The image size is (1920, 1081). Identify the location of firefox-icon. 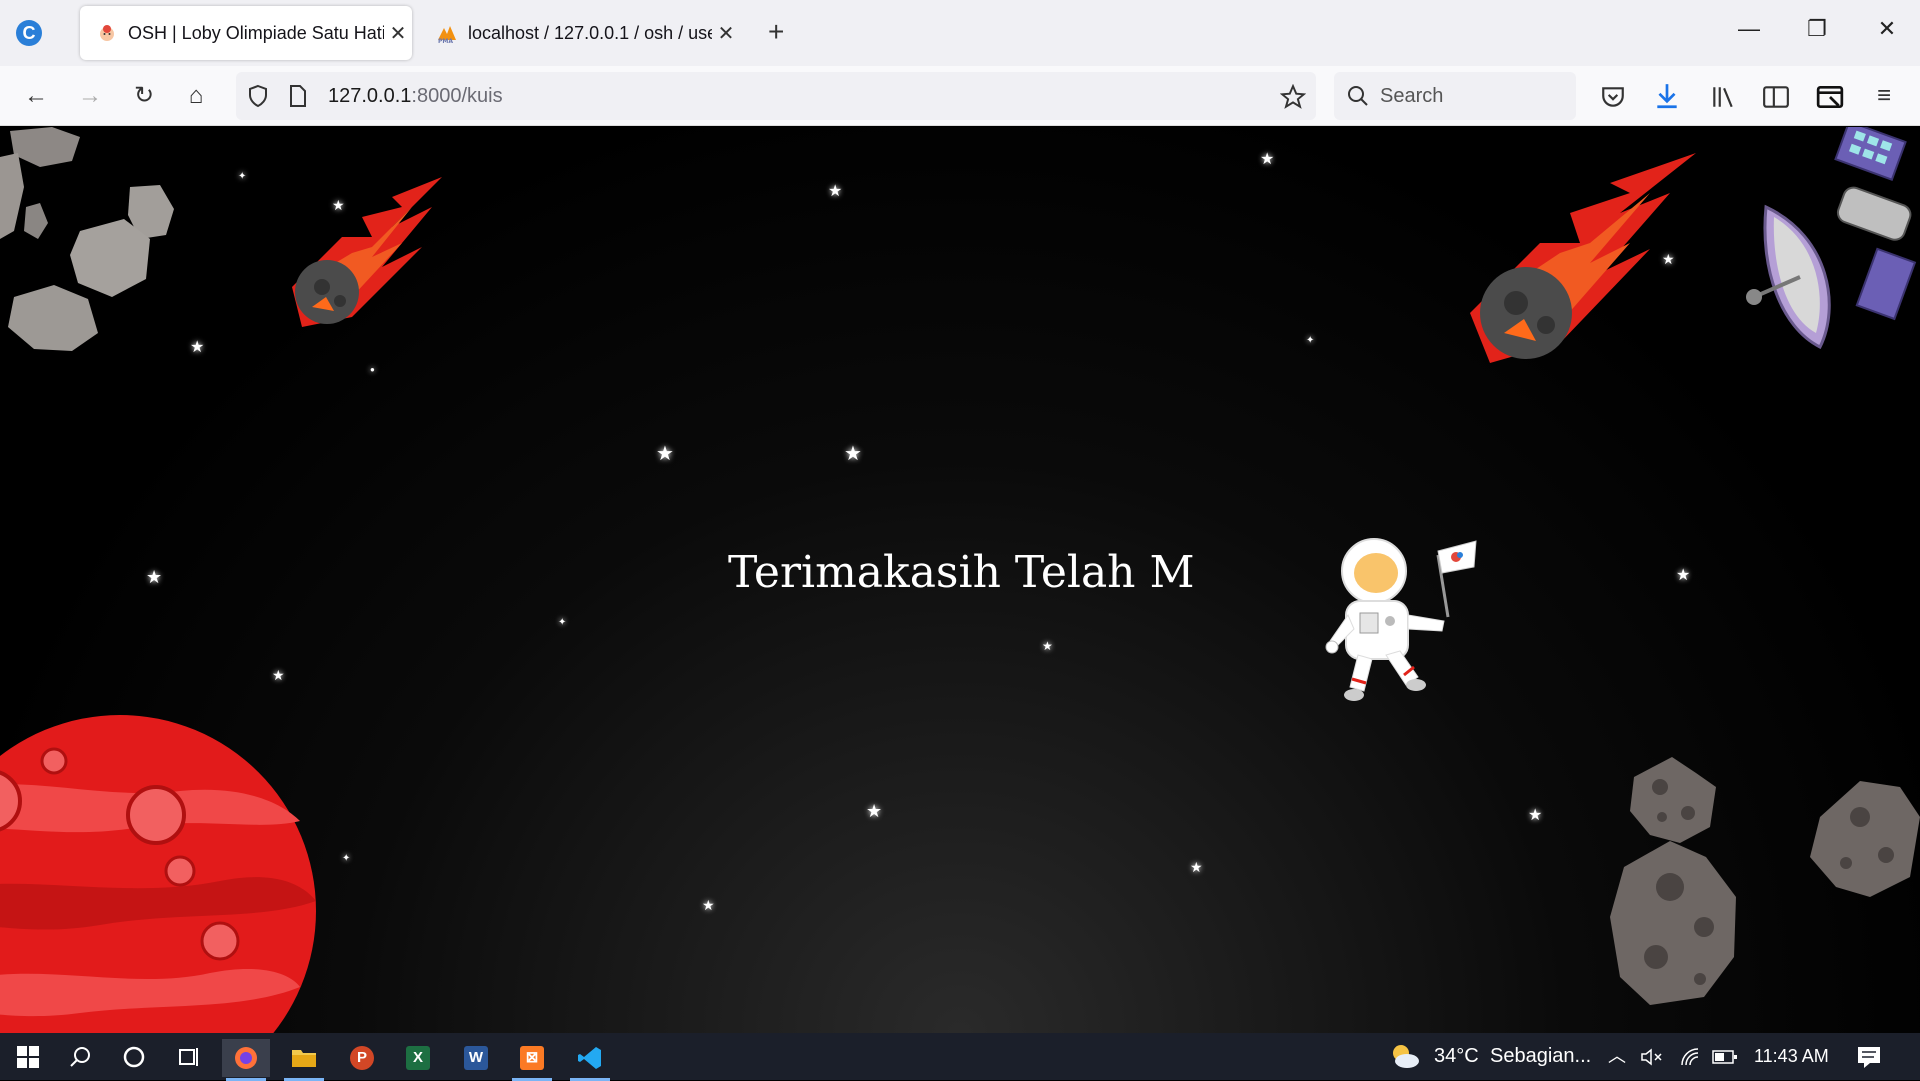
(246, 1058).